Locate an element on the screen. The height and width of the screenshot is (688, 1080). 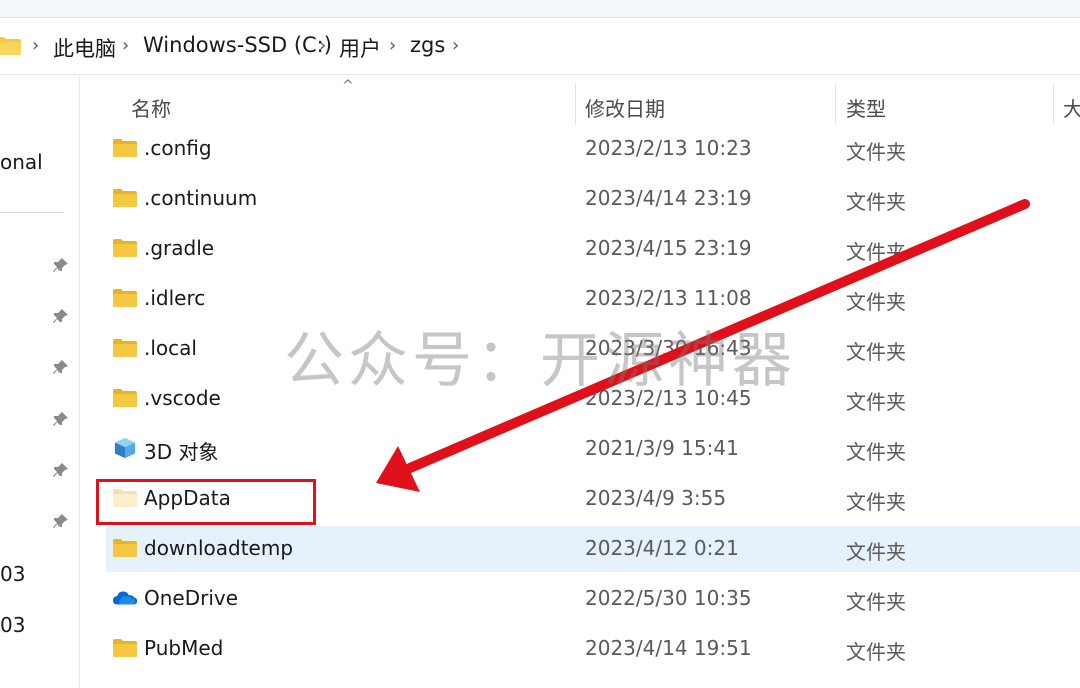
file-name: .gradle is located at coordinates (179, 248).